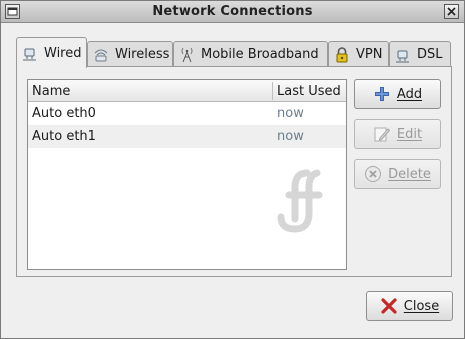 The image size is (465, 339). Describe the element at coordinates (382, 134) in the screenshot. I see `edit-icon` at that location.